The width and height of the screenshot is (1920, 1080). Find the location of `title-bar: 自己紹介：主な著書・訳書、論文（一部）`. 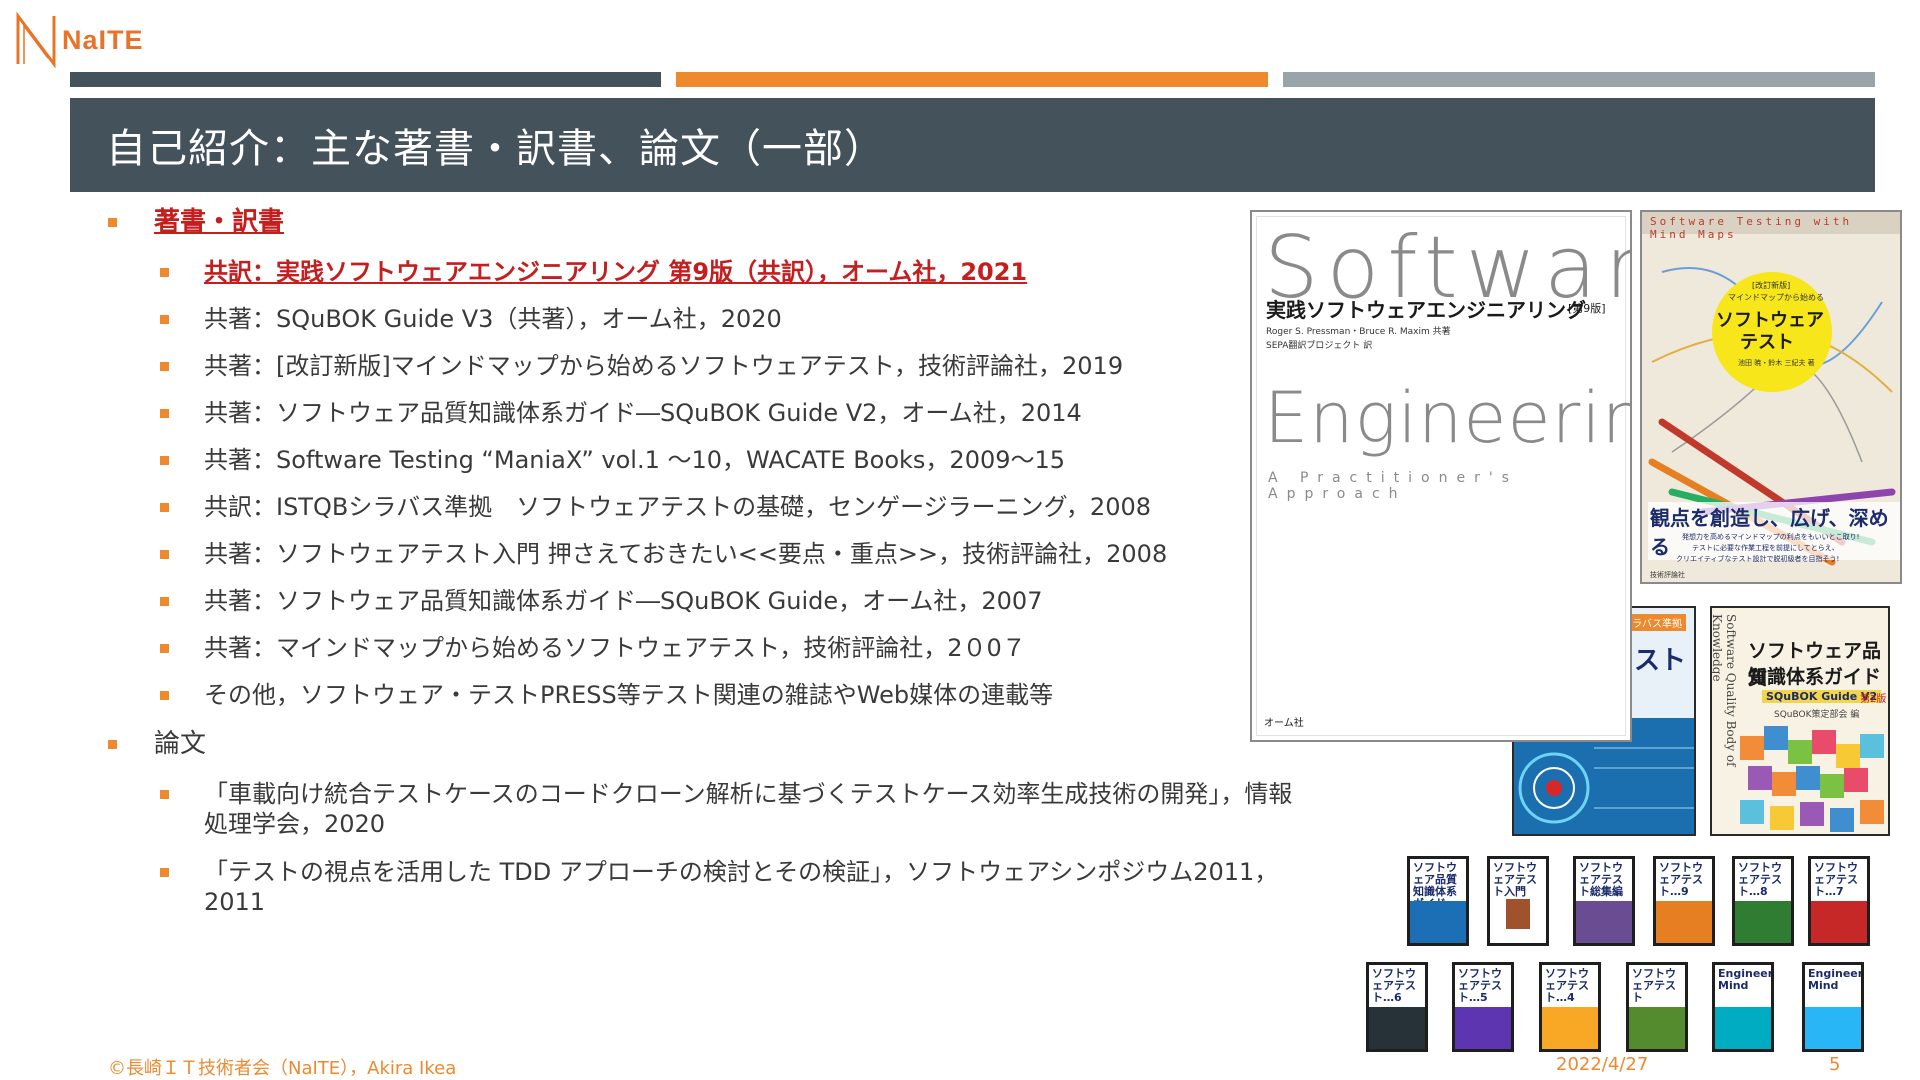

title-bar: 自己紹介：主な著書・訳書、論文（一部） is located at coordinates (972, 145).